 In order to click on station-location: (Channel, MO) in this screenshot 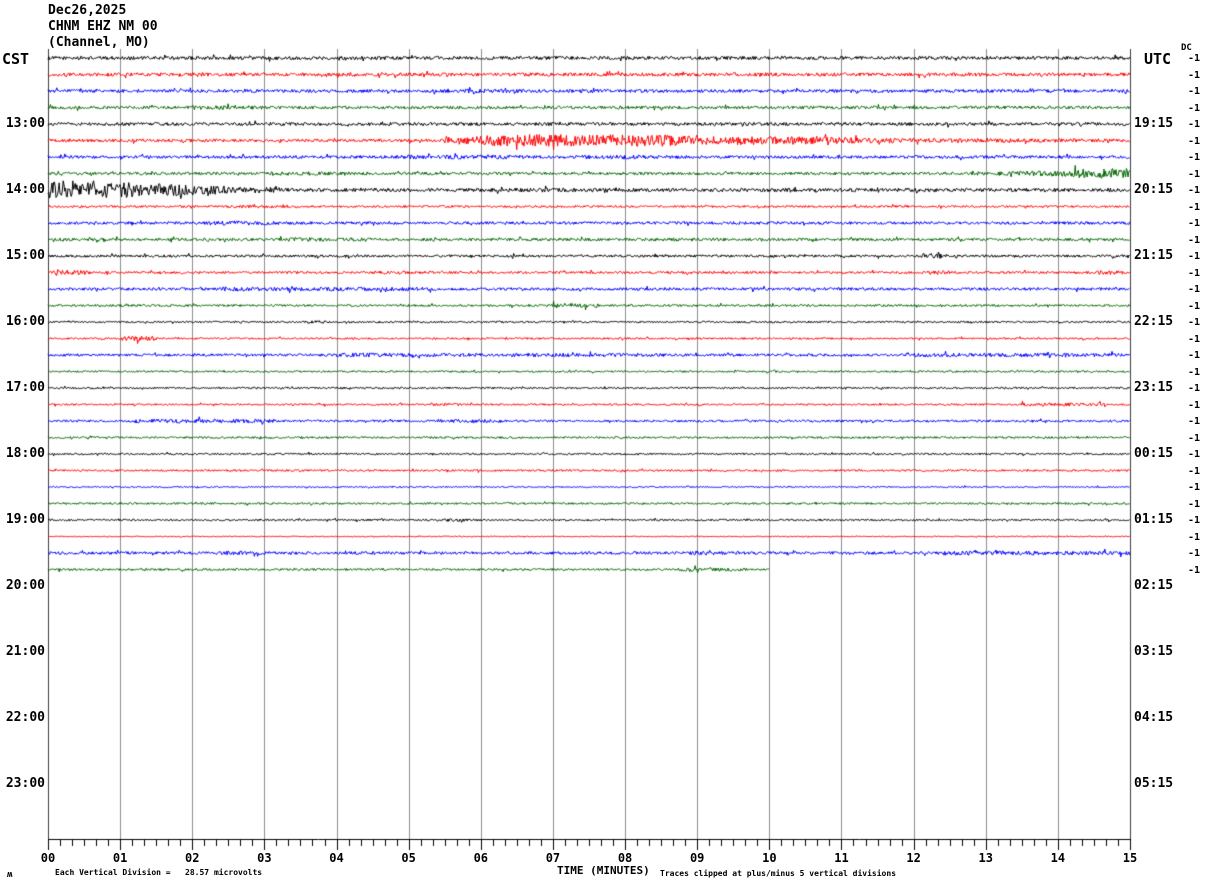, I will do `click(99, 42)`.